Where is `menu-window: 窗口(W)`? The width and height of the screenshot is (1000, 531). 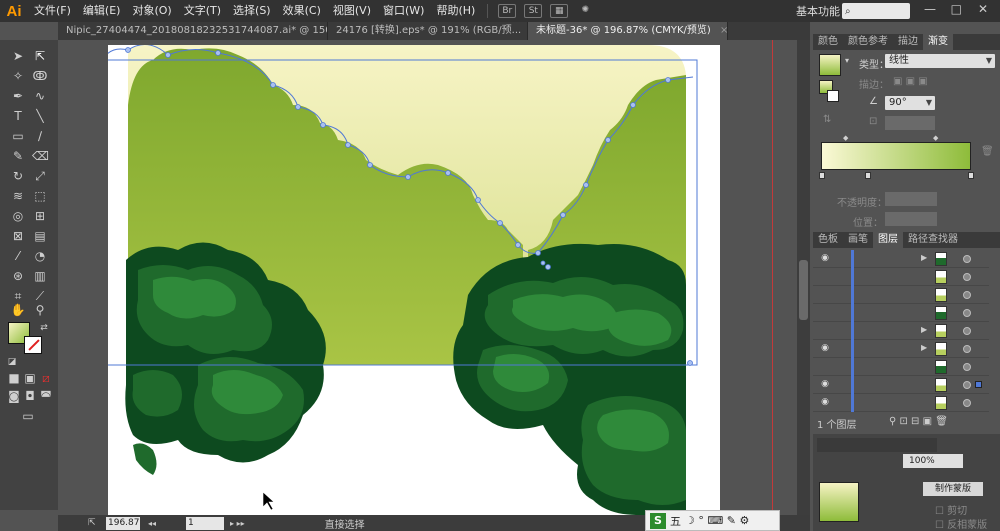
menu-window: 窗口(W) is located at coordinates (403, 11).